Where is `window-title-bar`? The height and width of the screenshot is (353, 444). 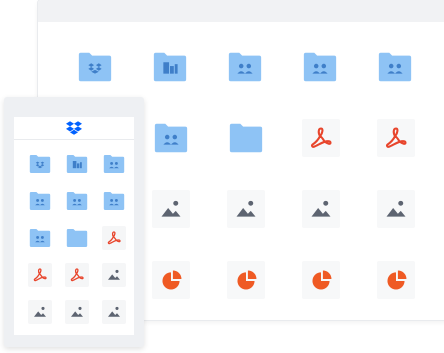
window-title-bar is located at coordinates (241, 11).